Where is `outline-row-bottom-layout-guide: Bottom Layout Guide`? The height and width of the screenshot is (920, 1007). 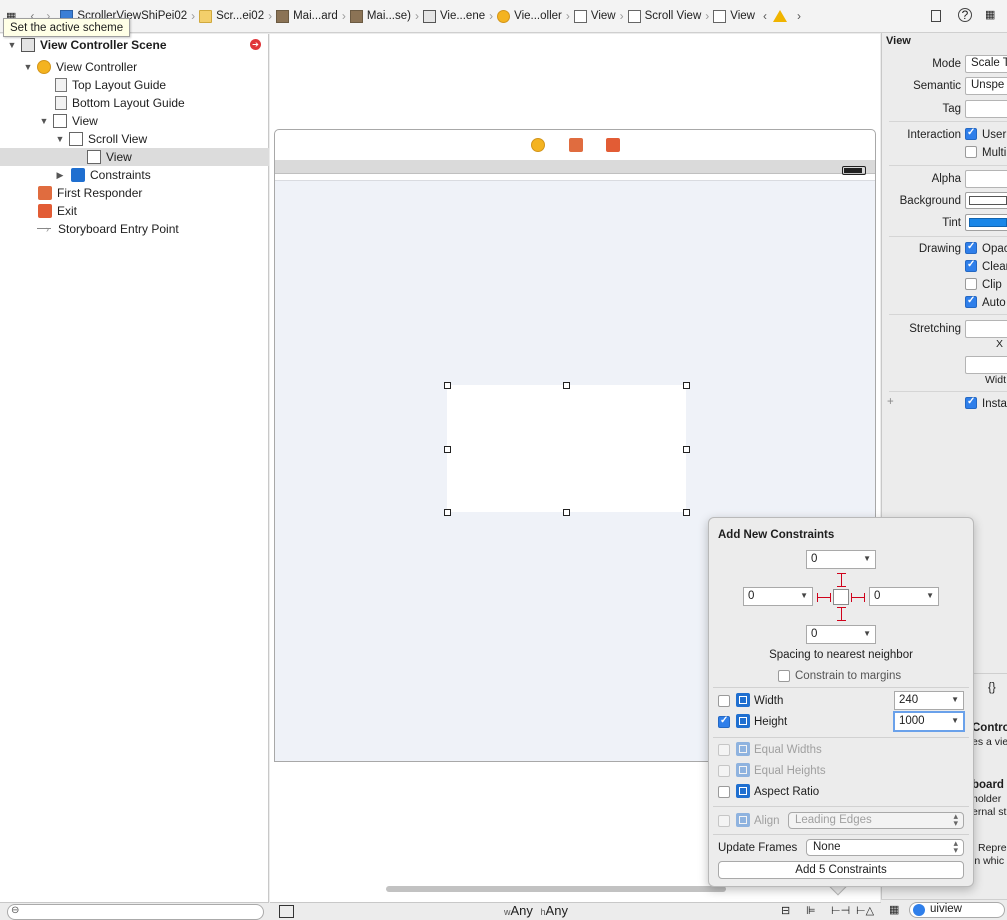
outline-row-bottom-layout-guide: Bottom Layout Guide is located at coordinates (134, 103).